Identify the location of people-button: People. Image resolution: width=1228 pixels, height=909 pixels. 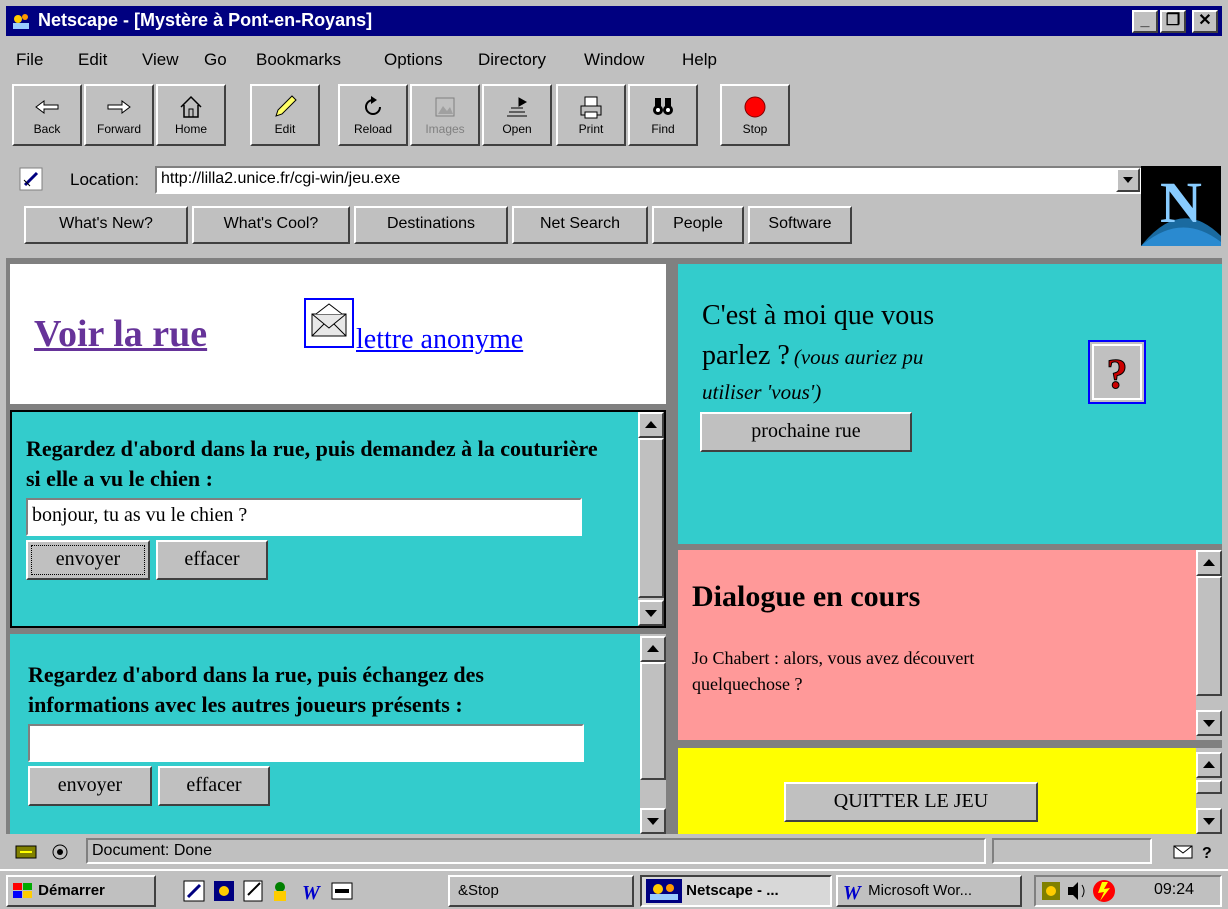
(698, 225).